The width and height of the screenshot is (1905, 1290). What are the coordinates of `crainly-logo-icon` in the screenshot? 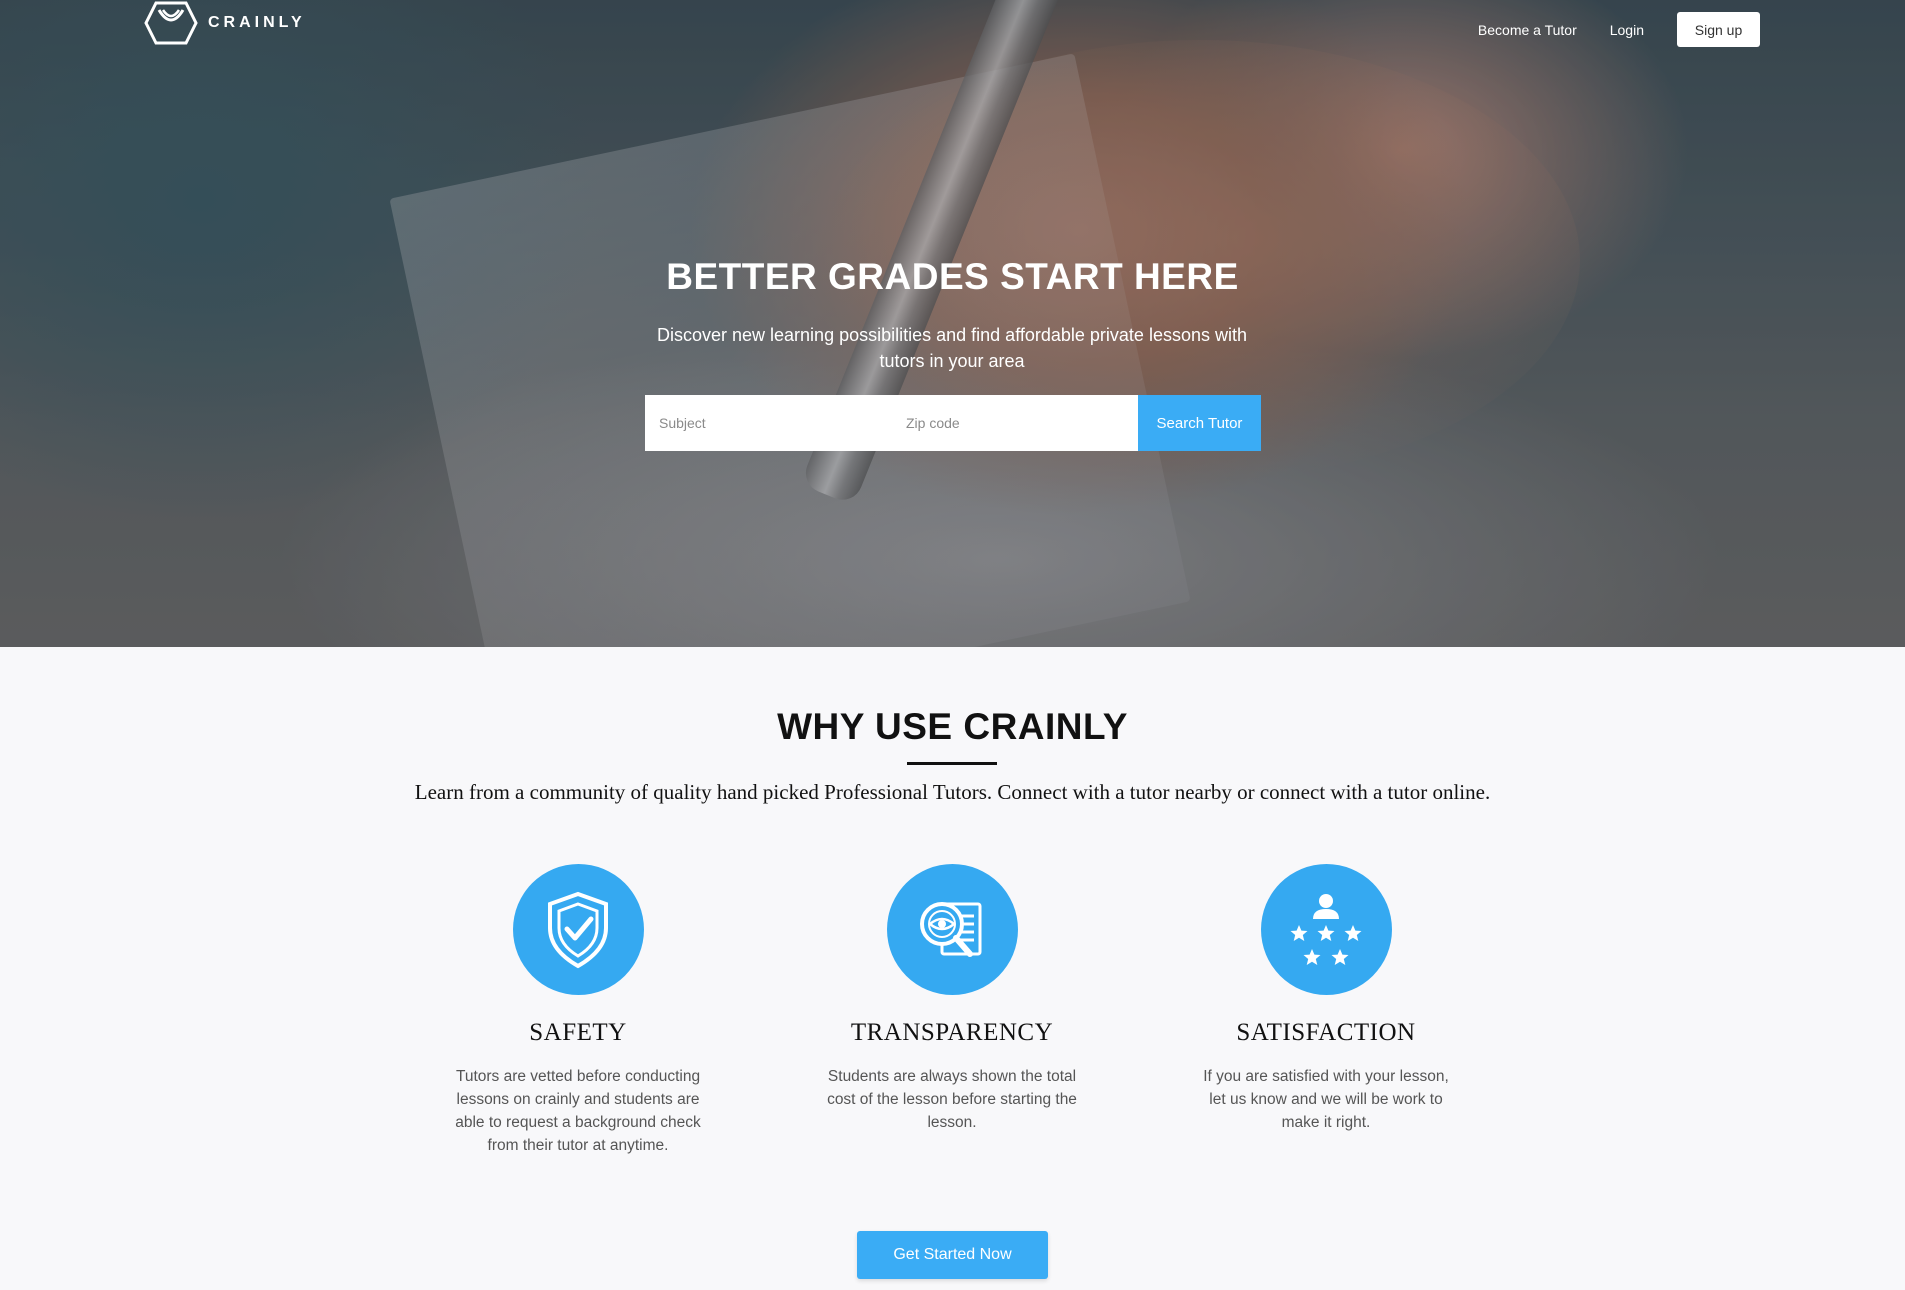 It's located at (171, 23).